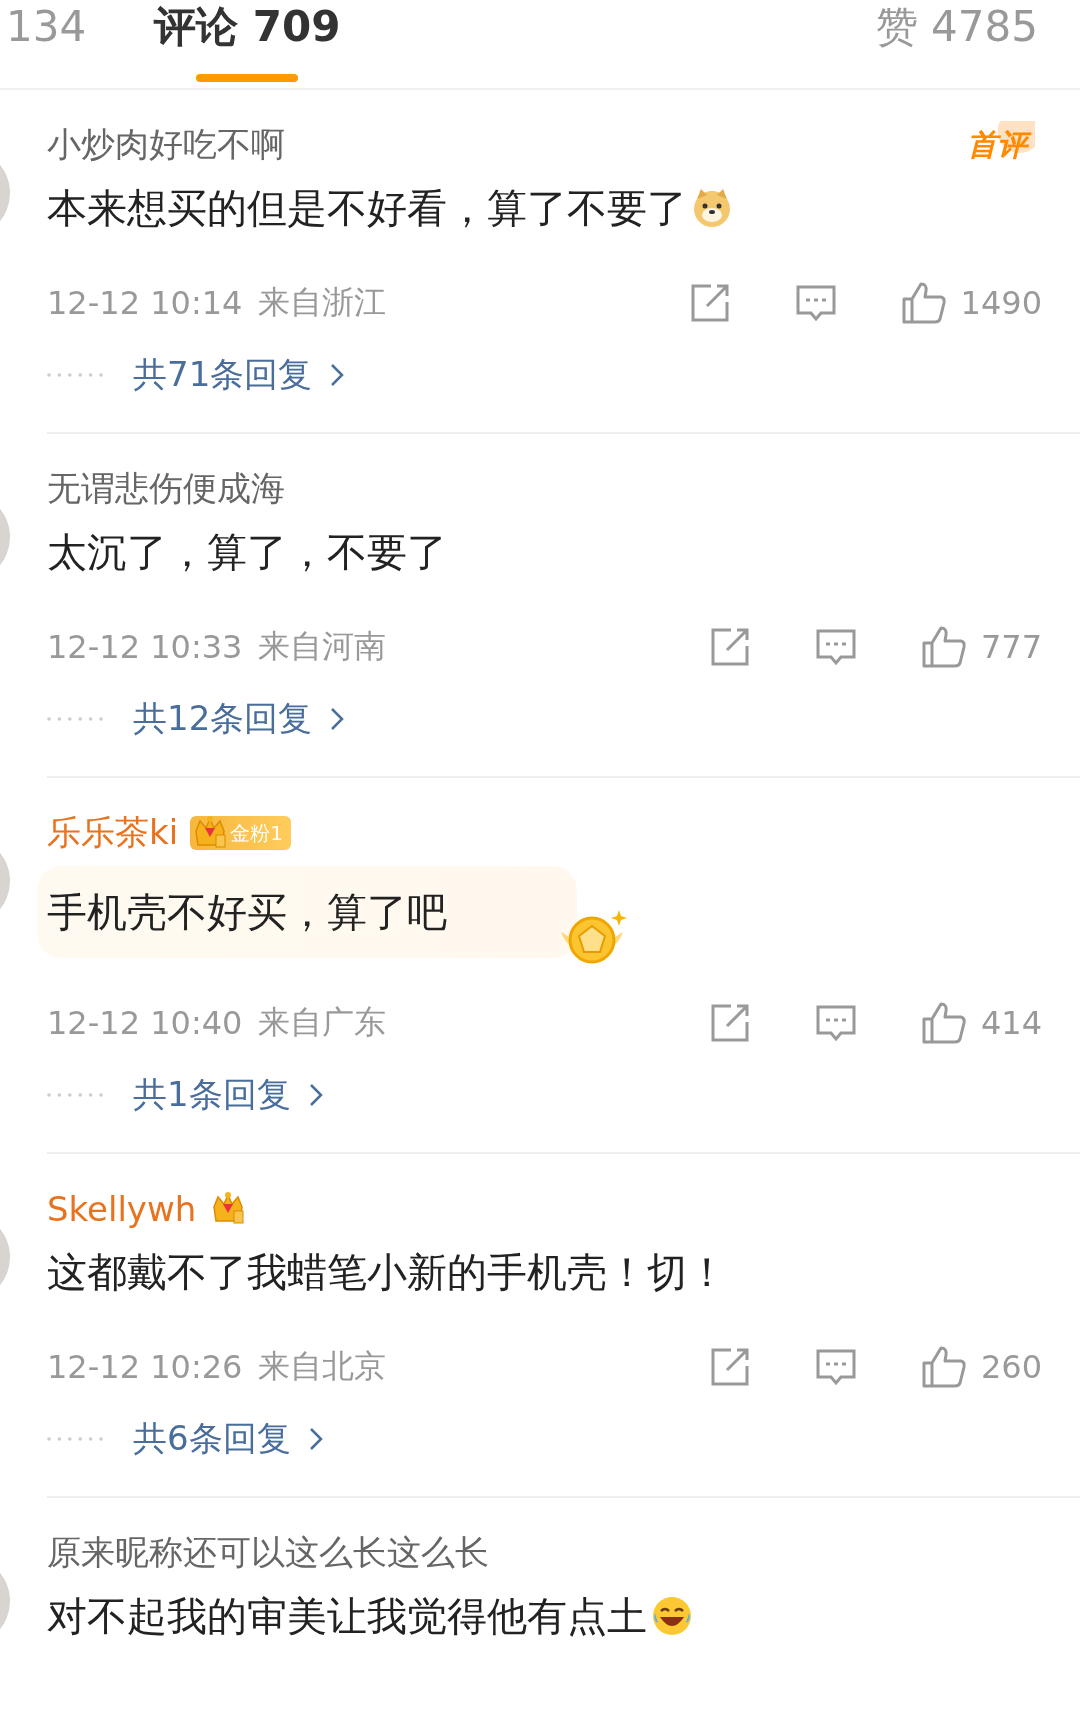  Describe the element at coordinates (145, 1367) in the screenshot. I see `comment-time: 12-12 10:26` at that location.